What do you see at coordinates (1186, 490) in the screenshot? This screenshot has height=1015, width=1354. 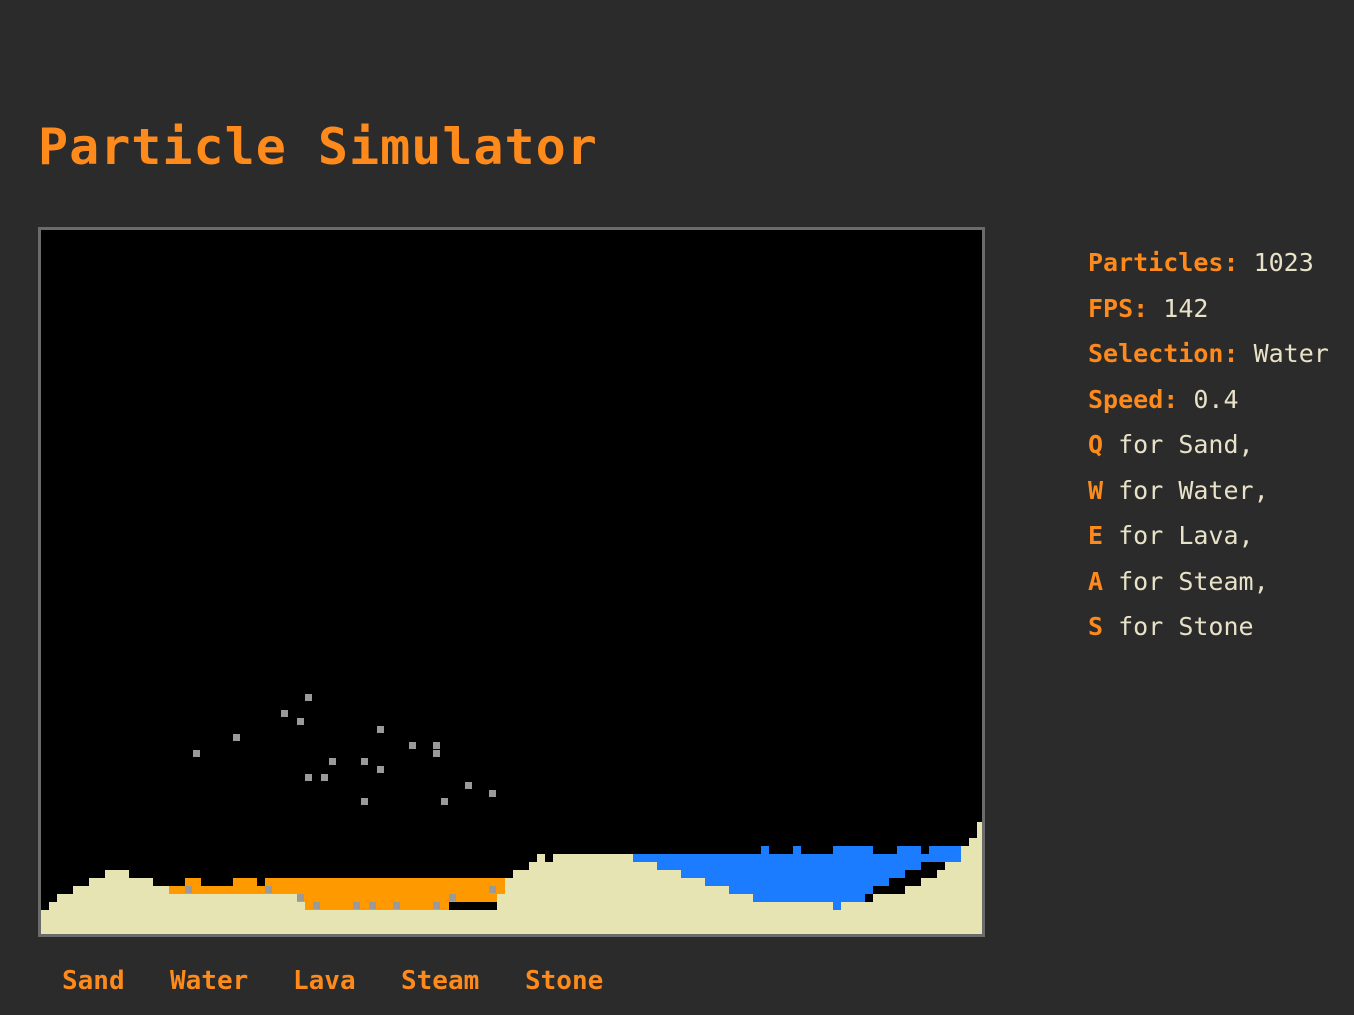 I see `key-hint-text: for Water,` at bounding box center [1186, 490].